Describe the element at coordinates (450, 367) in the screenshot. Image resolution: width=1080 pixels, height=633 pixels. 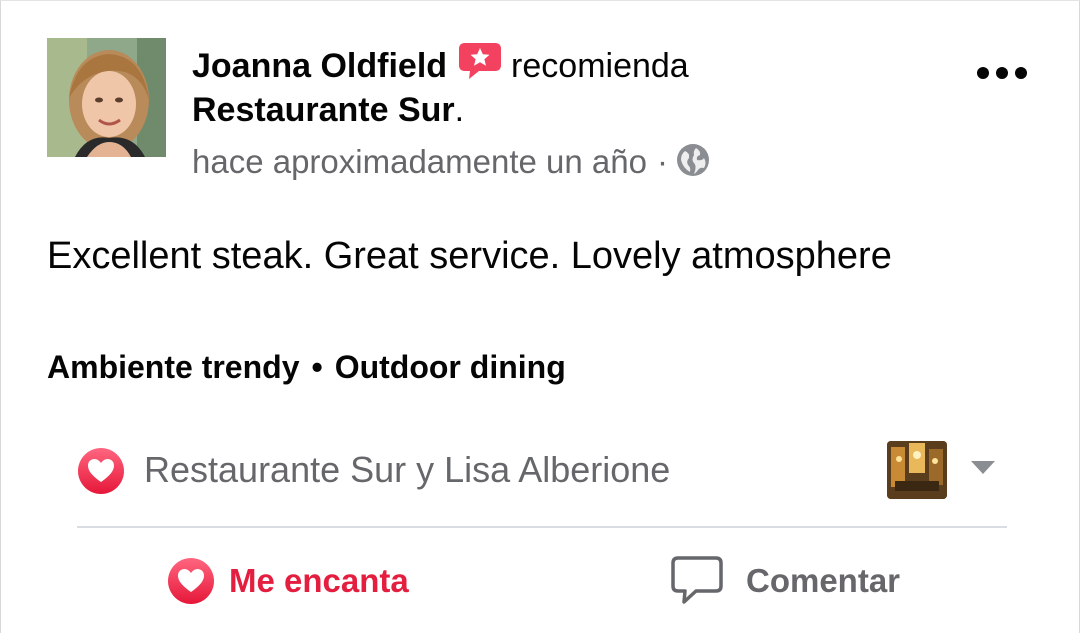
I see `tag-item: Outdoor dining` at that location.